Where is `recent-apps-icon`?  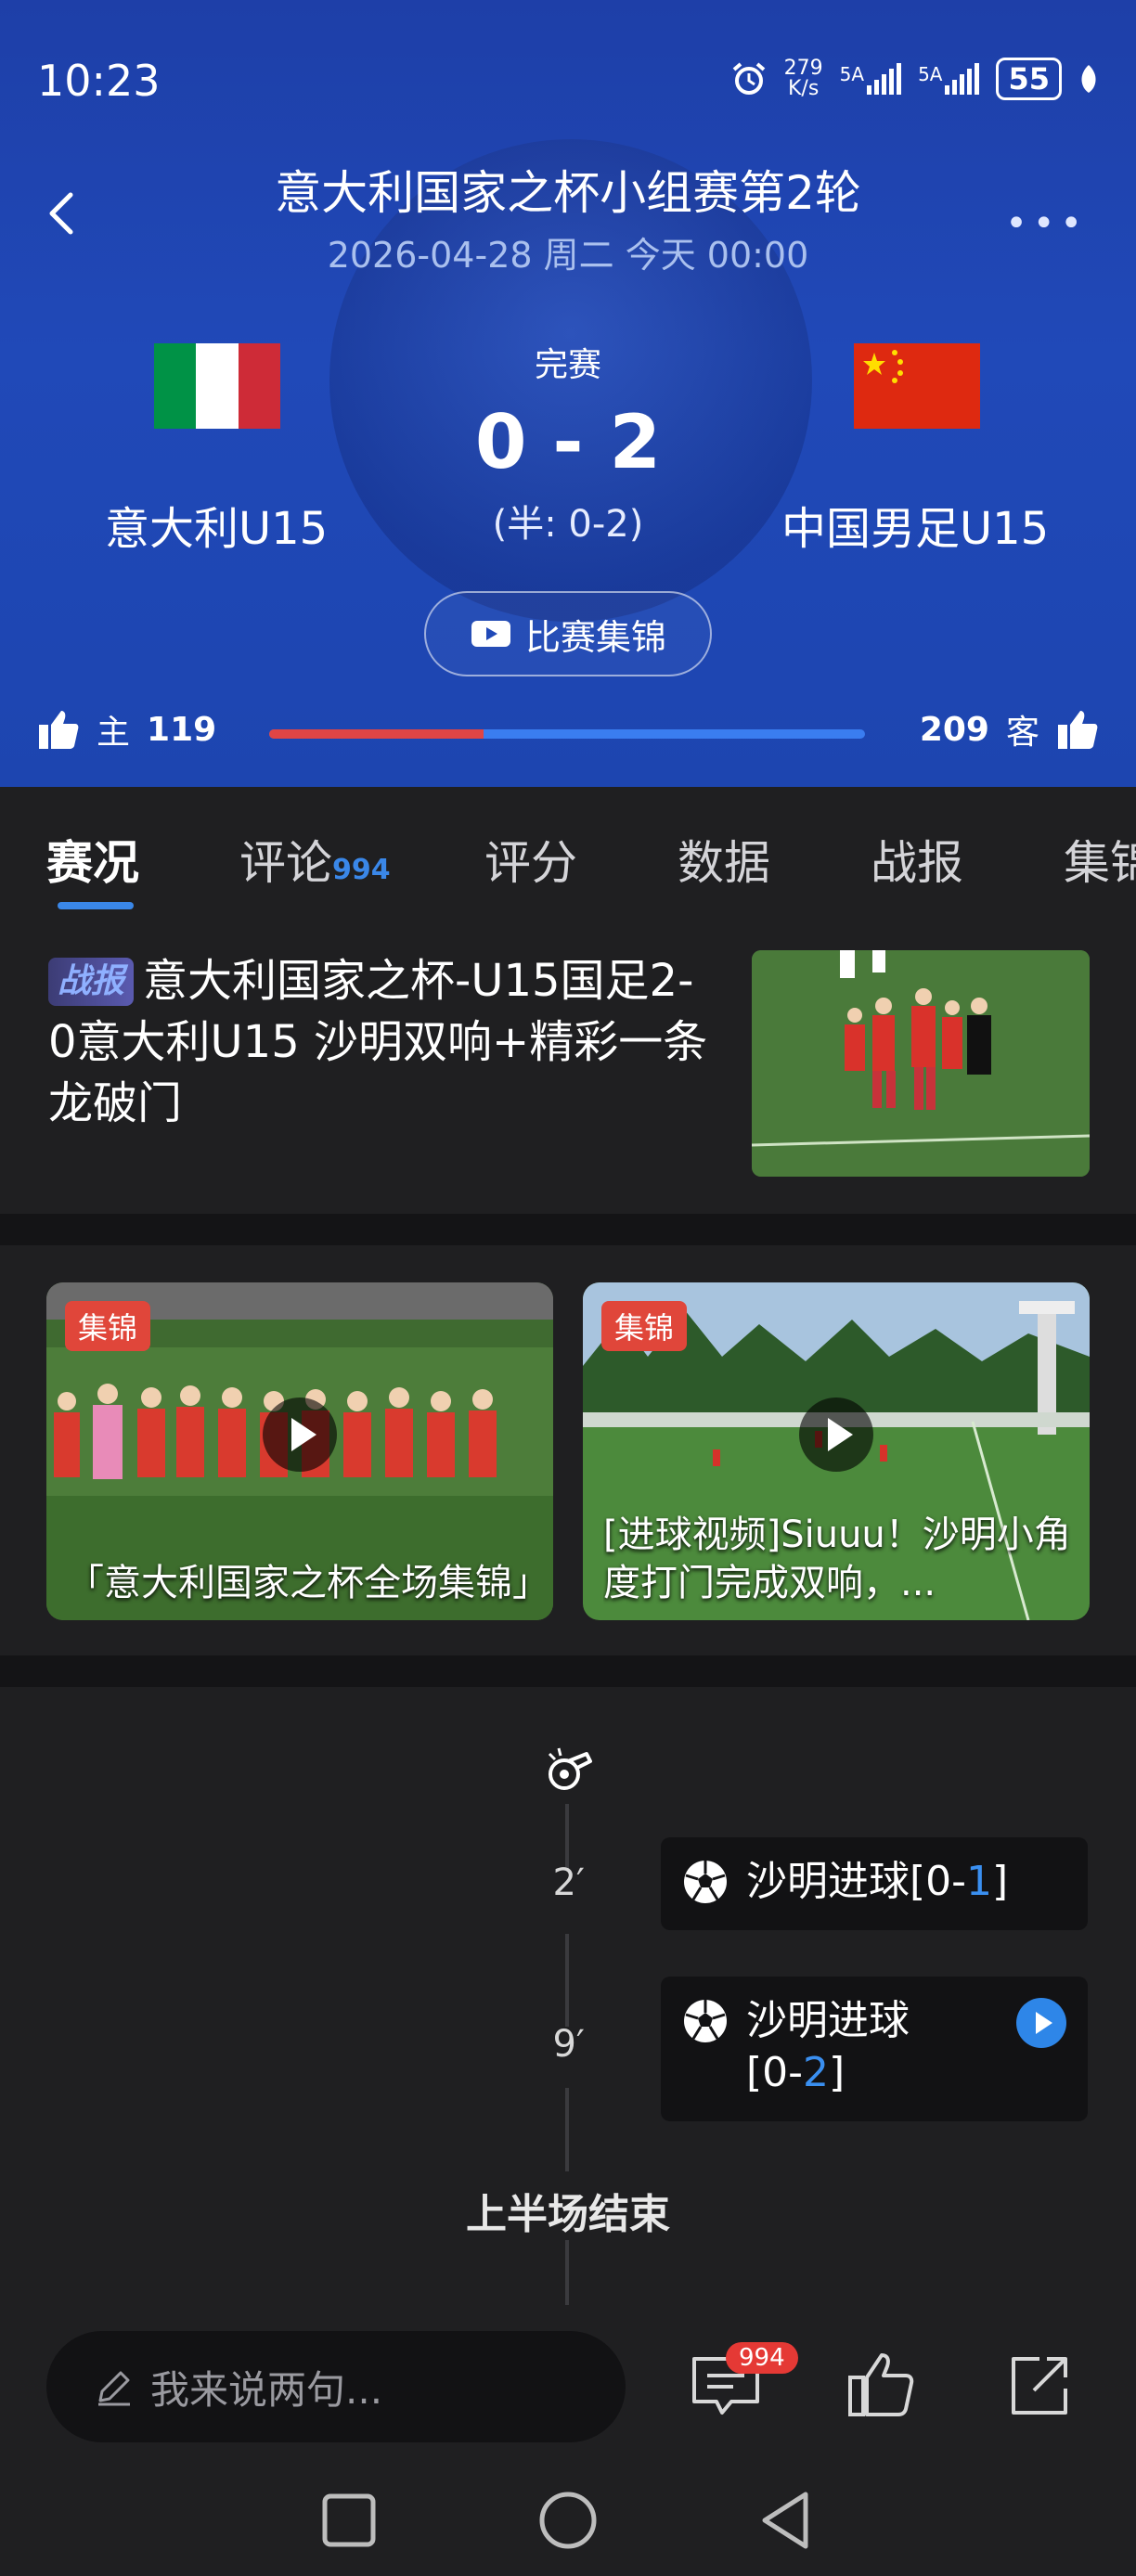
recent-apps-icon is located at coordinates (349, 2520).